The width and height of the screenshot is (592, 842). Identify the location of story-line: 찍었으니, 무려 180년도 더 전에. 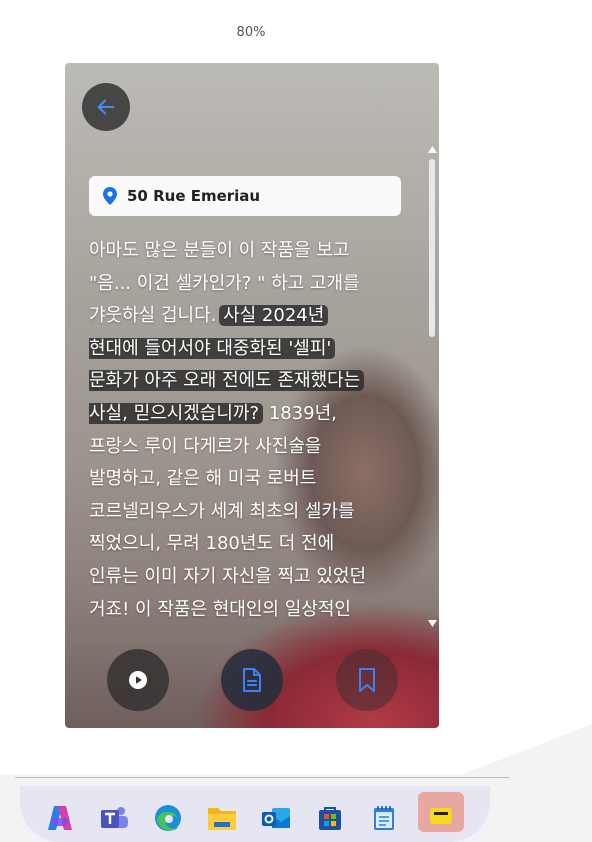
(248, 544).